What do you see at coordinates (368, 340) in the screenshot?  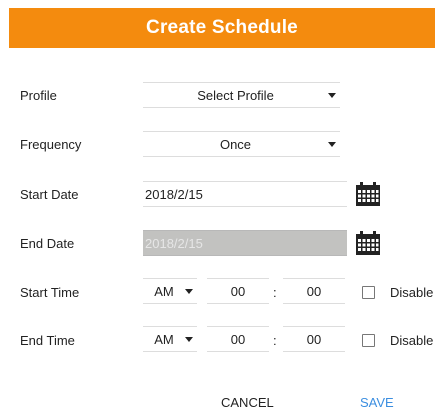 I see `end-time-disable-checkbox` at bounding box center [368, 340].